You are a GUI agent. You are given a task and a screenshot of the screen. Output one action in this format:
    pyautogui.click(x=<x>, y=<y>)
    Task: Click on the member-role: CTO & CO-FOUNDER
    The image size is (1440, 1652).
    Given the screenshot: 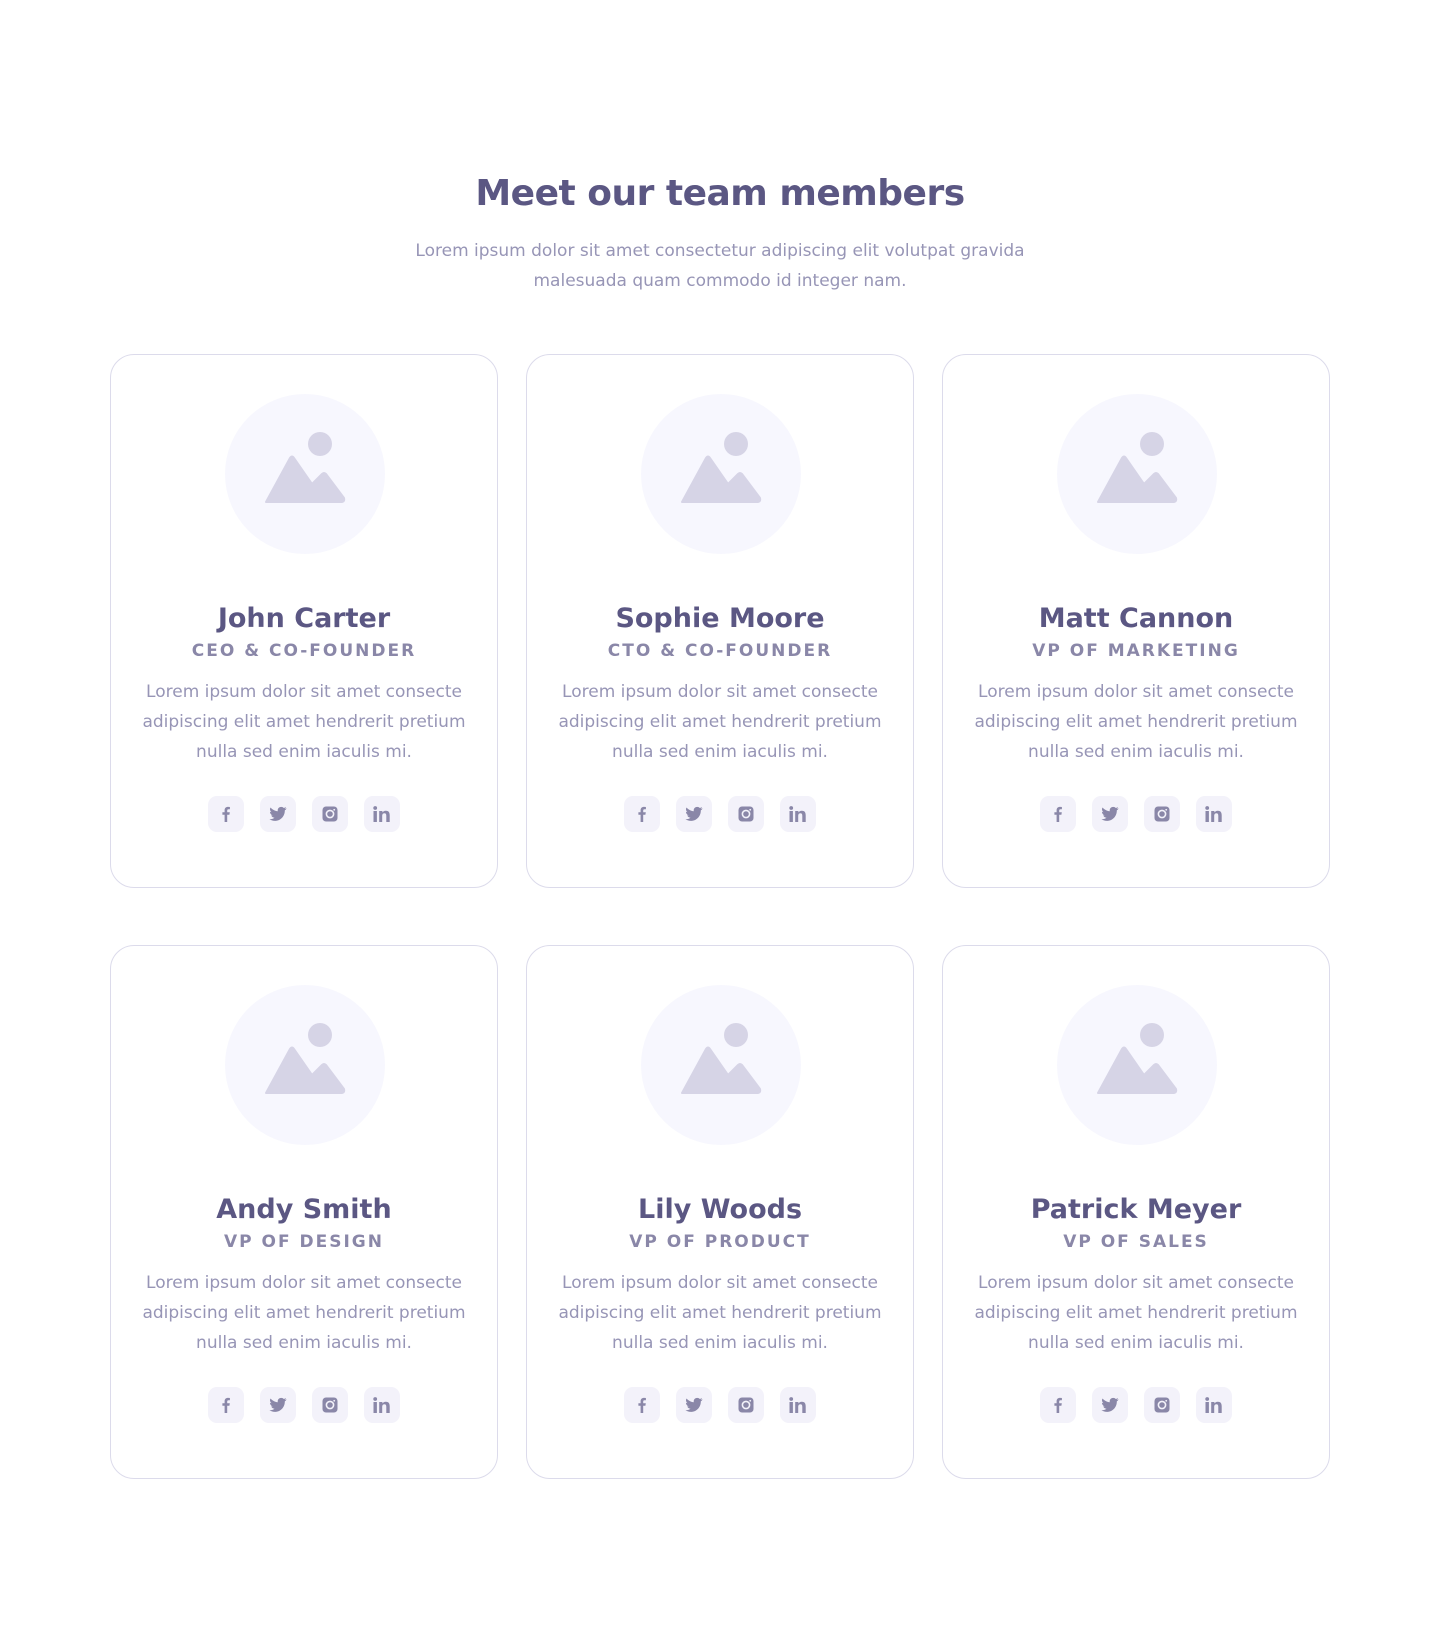 What is the action you would take?
    pyautogui.click(x=720, y=651)
    